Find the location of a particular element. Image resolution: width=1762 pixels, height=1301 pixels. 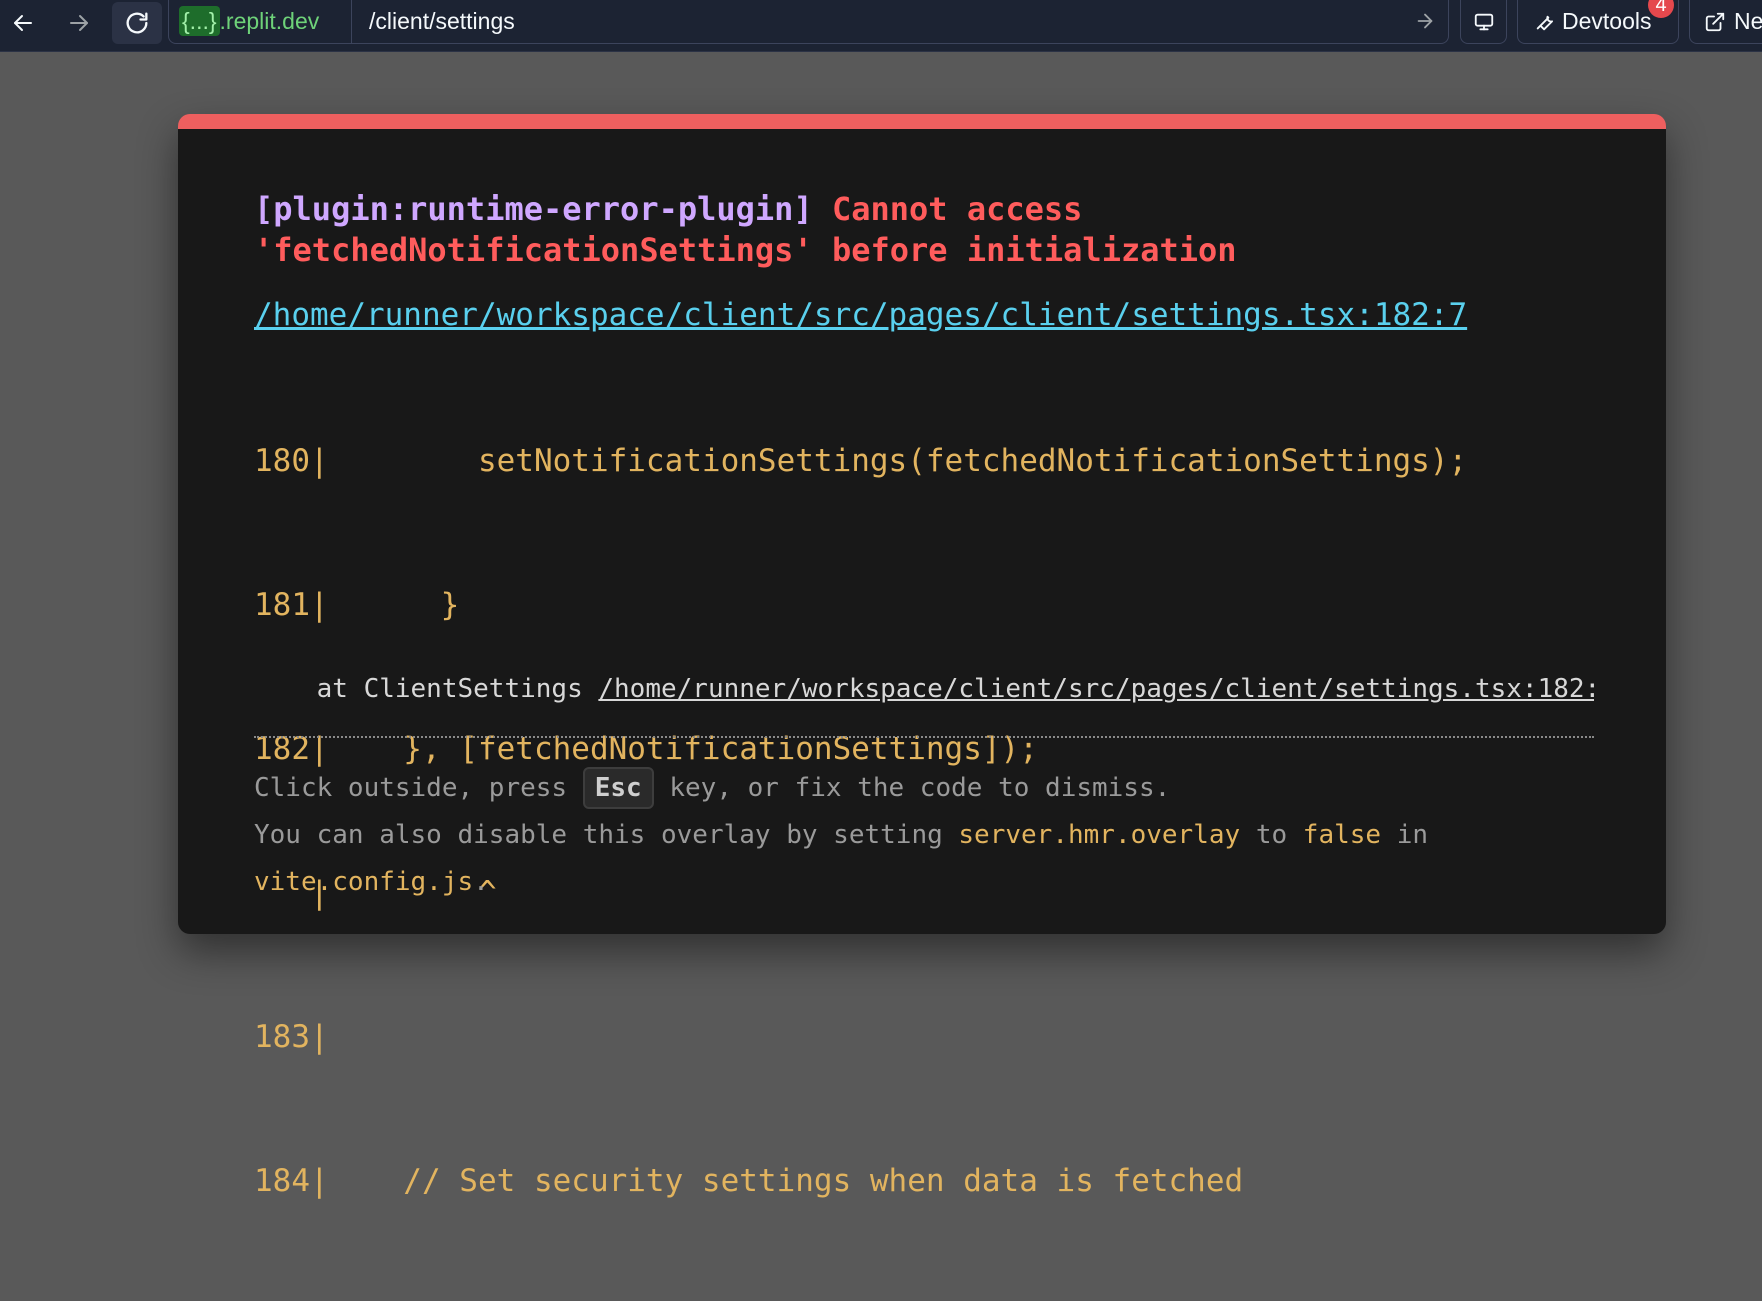

config-file: vite.config.js is located at coordinates (364, 882).